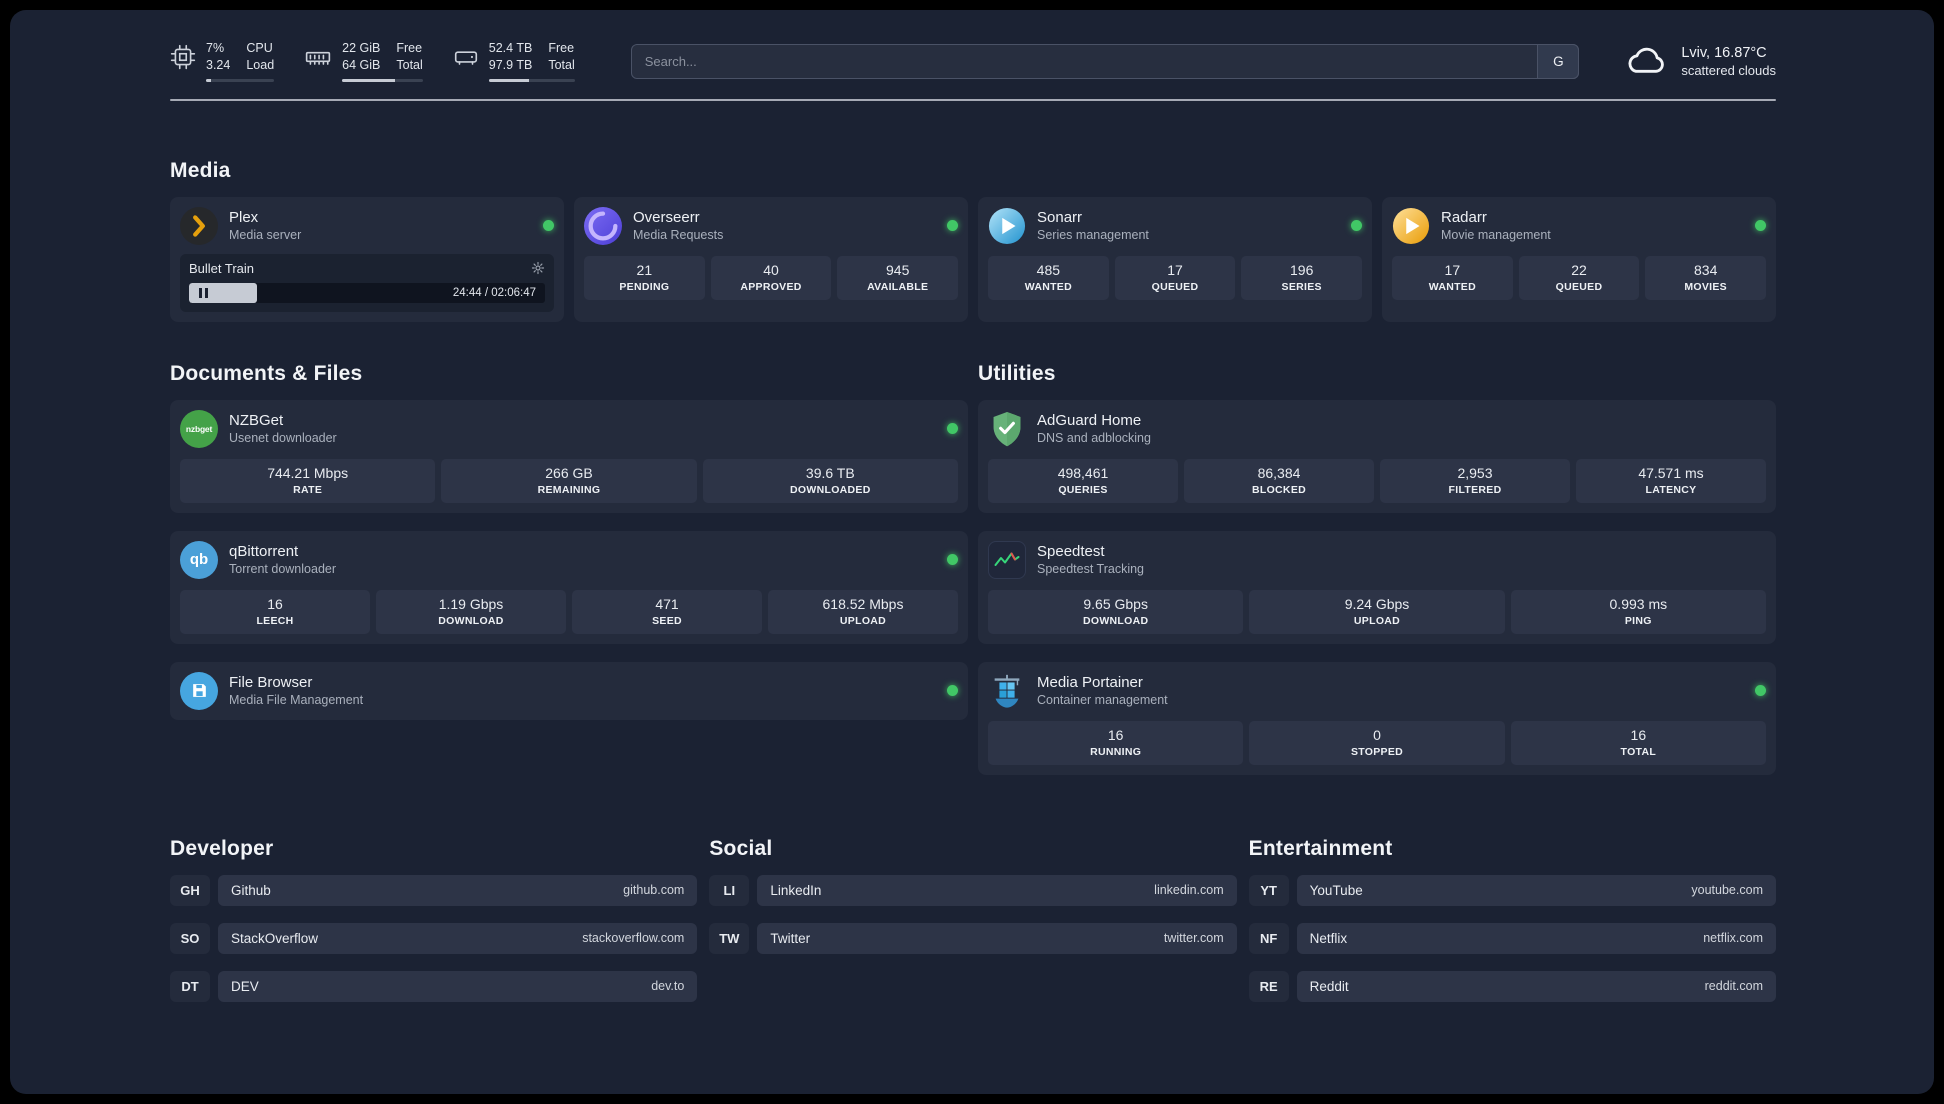 The height and width of the screenshot is (1104, 1944). I want to click on stat-box: 16 RUNNING, so click(1116, 742).